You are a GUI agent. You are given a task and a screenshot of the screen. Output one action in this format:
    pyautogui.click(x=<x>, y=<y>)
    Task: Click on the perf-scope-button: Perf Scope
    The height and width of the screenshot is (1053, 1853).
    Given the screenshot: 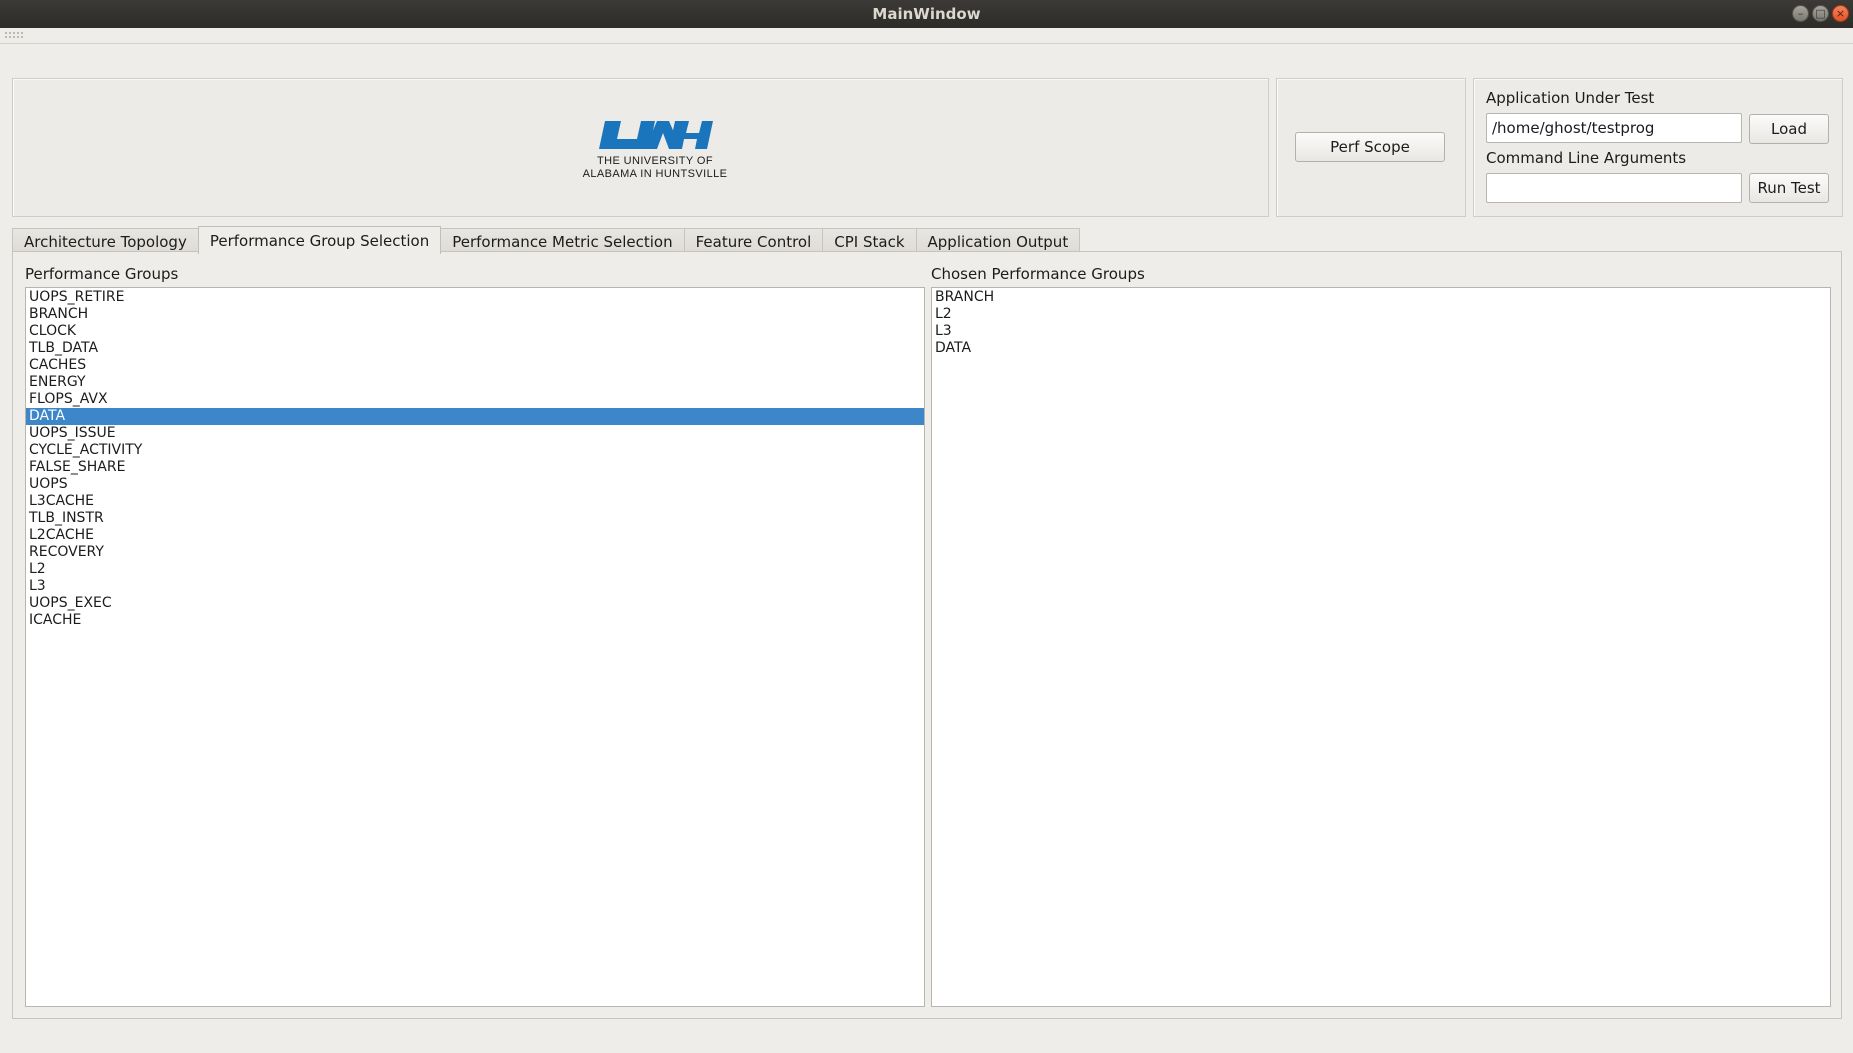 What is the action you would take?
    pyautogui.click(x=1370, y=147)
    